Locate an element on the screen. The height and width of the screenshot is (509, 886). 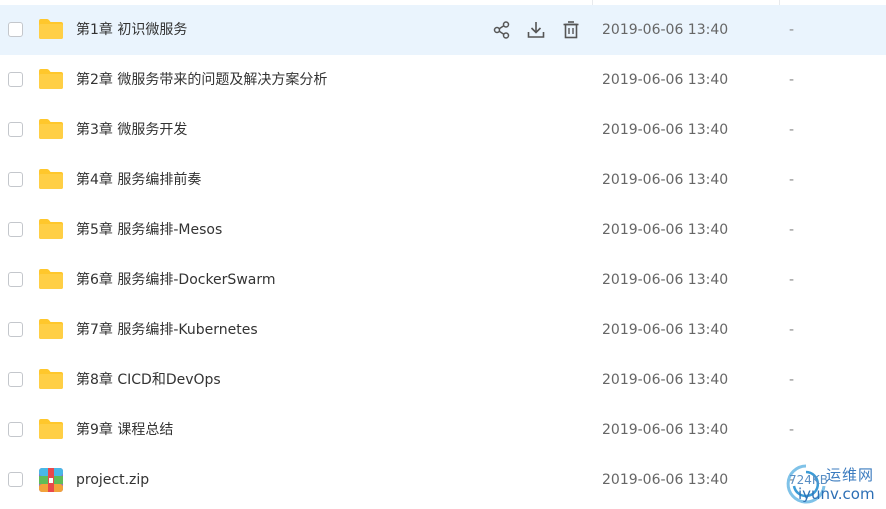
share-icon is located at coordinates (502, 30).